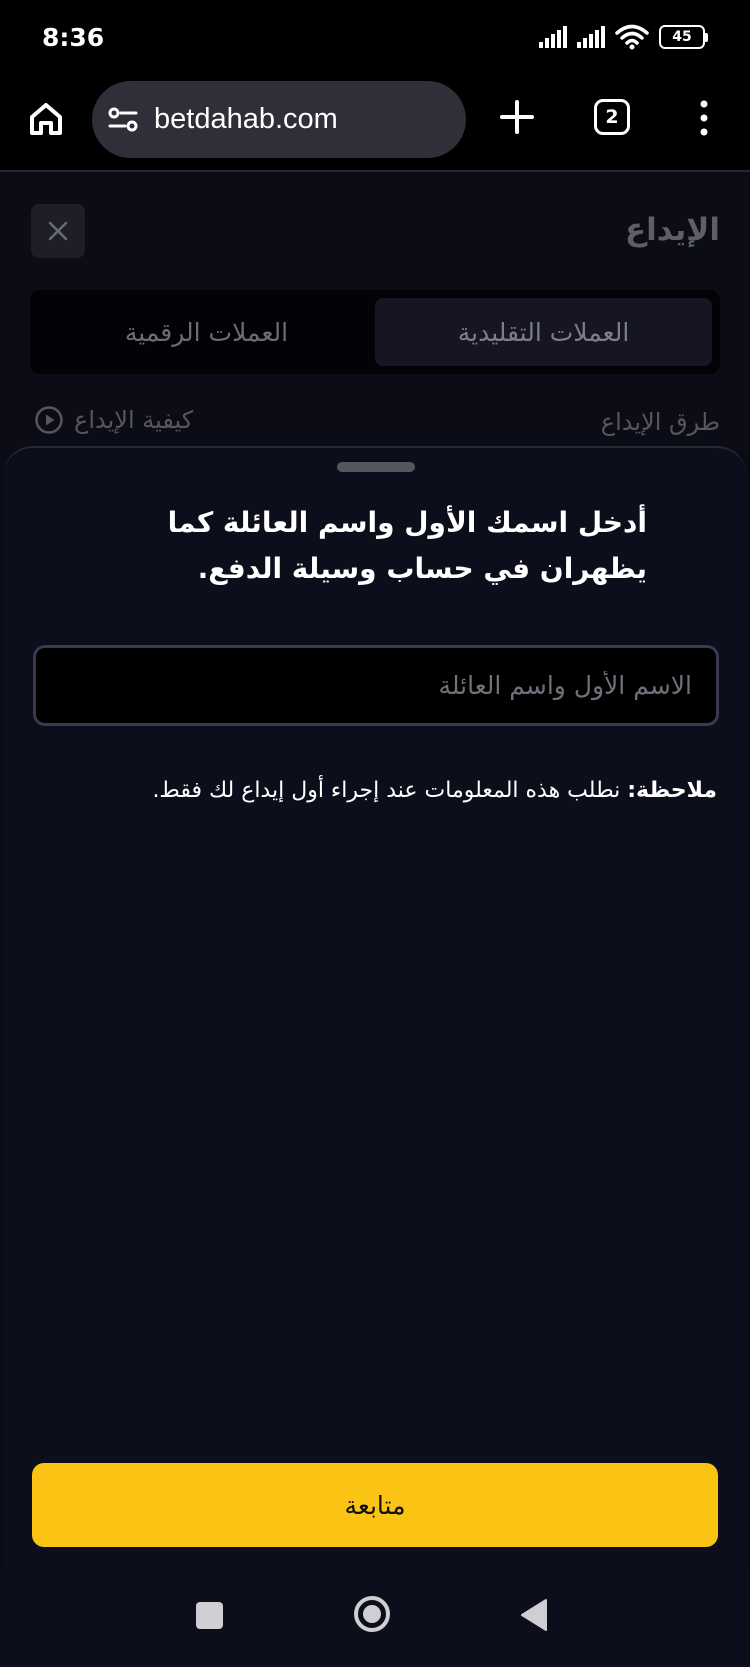  I want to click on status-icons: 45, so click(623, 37).